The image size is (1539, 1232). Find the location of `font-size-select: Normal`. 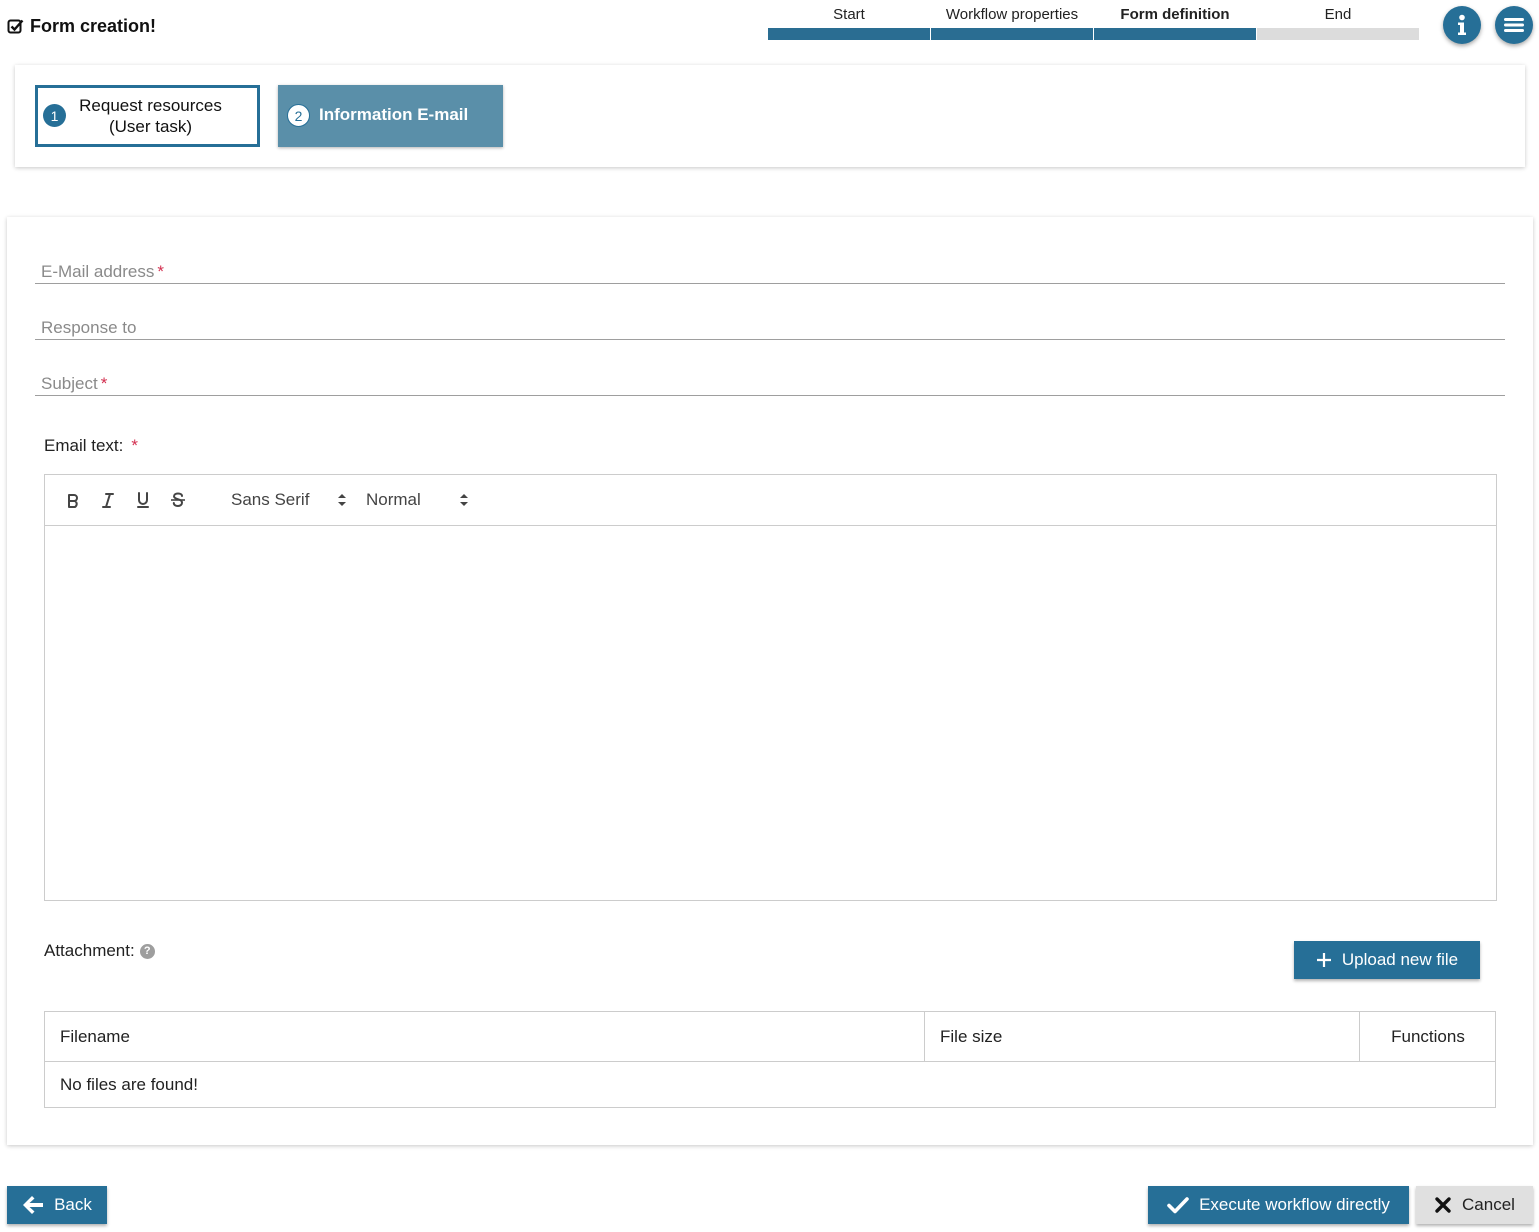

font-size-select: Normal is located at coordinates (421, 500).